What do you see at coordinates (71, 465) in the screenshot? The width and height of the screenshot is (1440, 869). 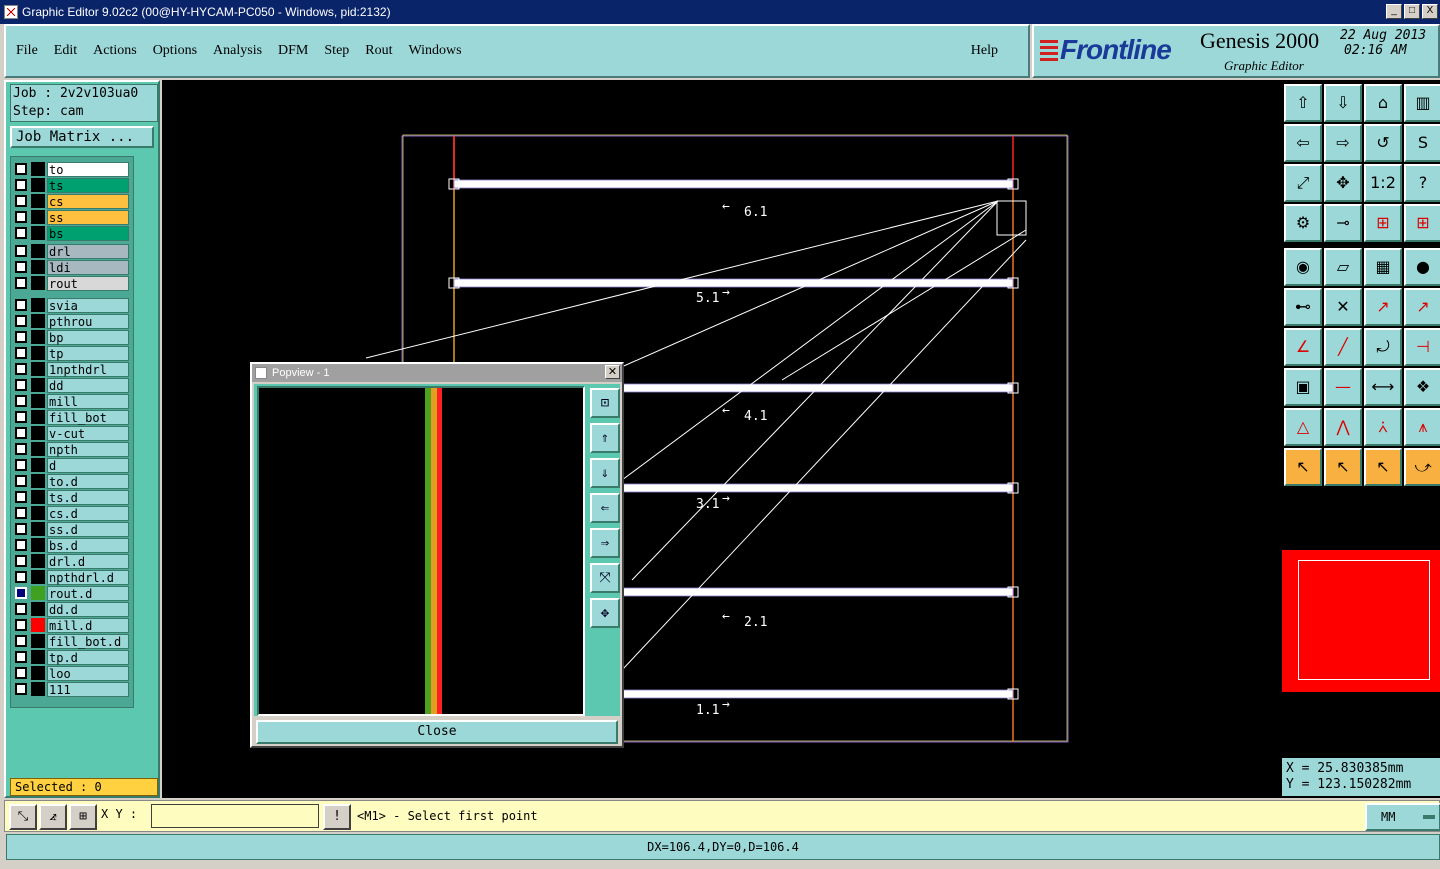 I see `layer-row: d` at bounding box center [71, 465].